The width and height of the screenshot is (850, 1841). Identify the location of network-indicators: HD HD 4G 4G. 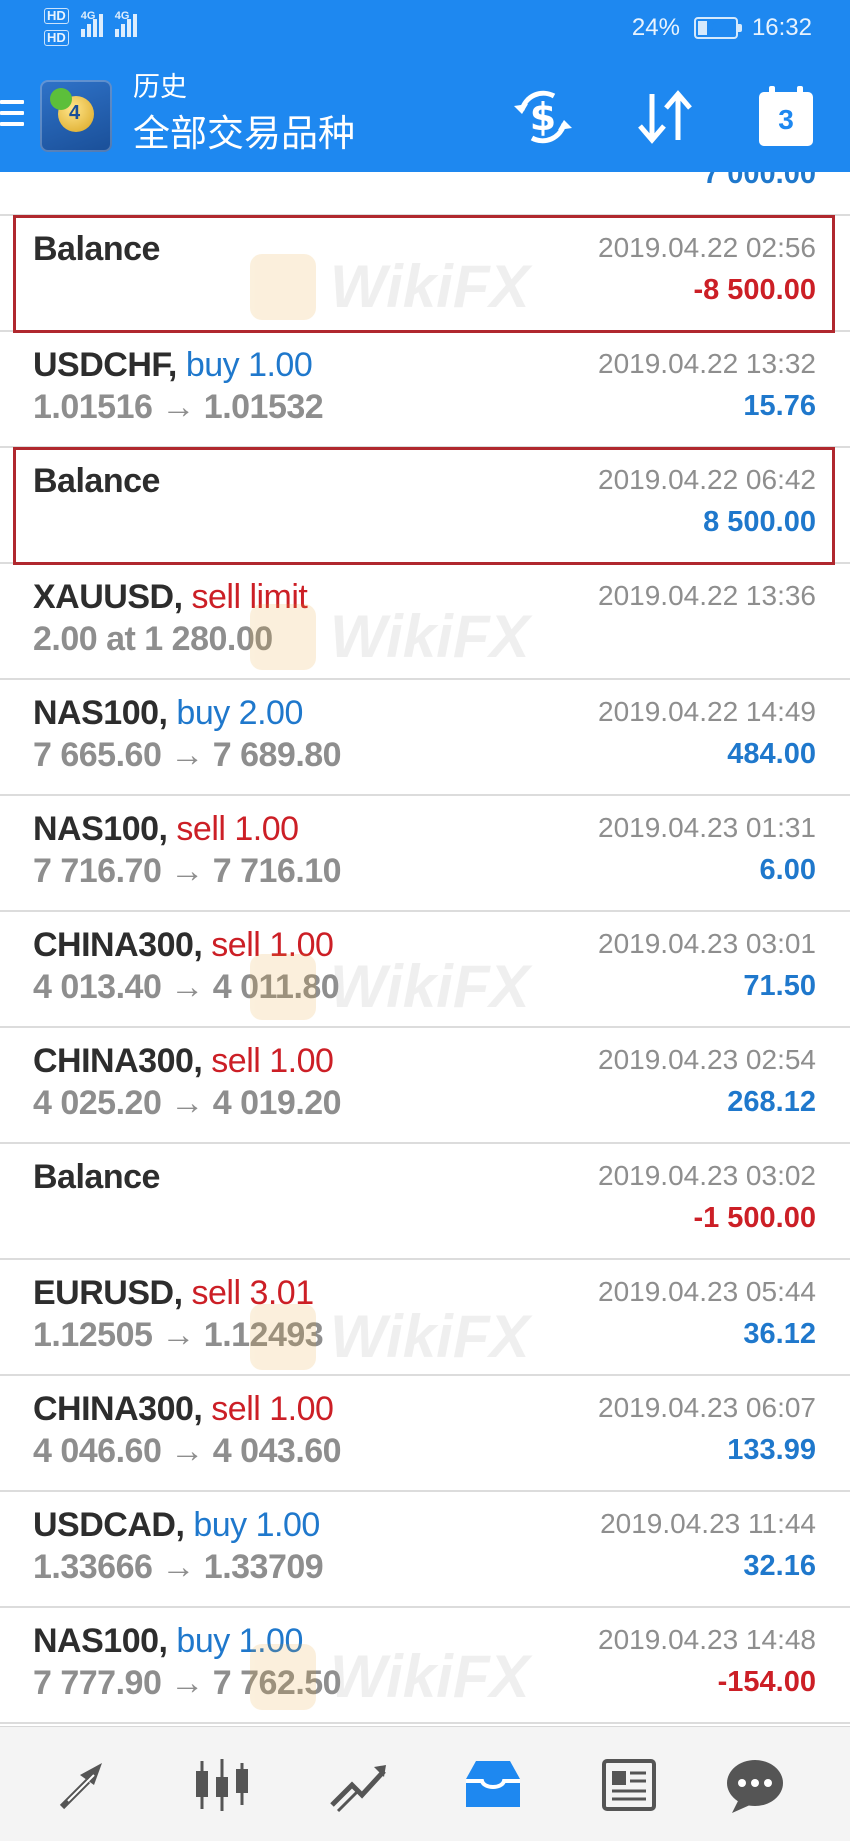
(90, 27).